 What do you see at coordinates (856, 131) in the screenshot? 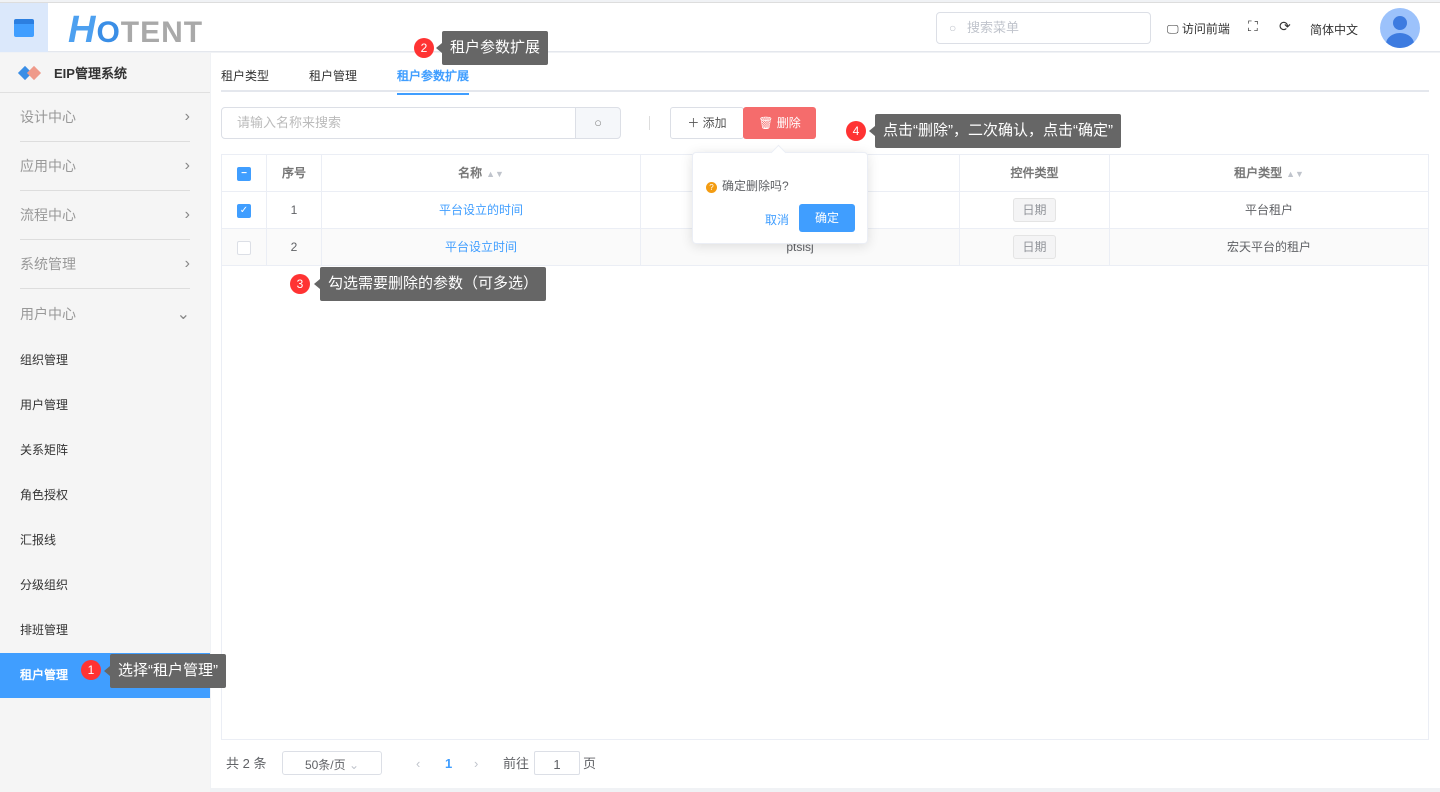
I see `step-badge: 4` at bounding box center [856, 131].